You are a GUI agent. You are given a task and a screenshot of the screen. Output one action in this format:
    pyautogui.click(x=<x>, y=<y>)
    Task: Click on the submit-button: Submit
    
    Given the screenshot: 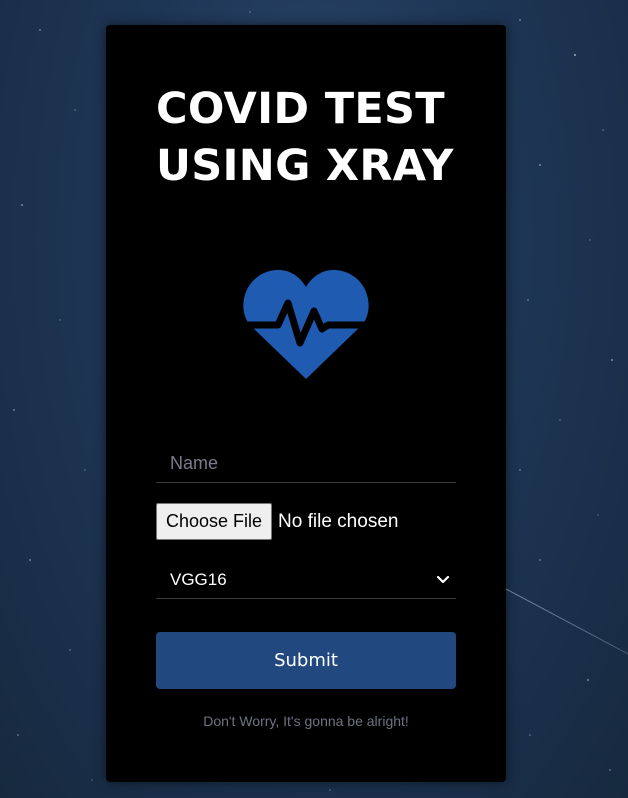 What is the action you would take?
    pyautogui.click(x=306, y=660)
    